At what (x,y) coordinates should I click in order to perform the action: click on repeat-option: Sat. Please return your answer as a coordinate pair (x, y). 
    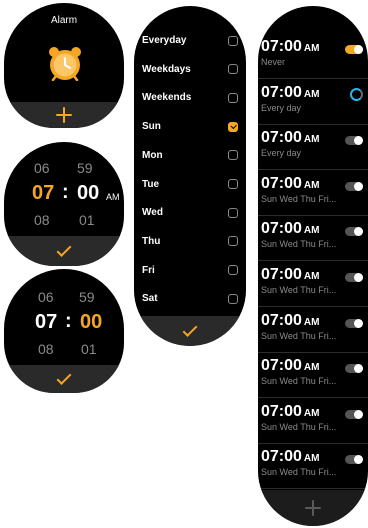
    Looking at the image, I should click on (190, 298).